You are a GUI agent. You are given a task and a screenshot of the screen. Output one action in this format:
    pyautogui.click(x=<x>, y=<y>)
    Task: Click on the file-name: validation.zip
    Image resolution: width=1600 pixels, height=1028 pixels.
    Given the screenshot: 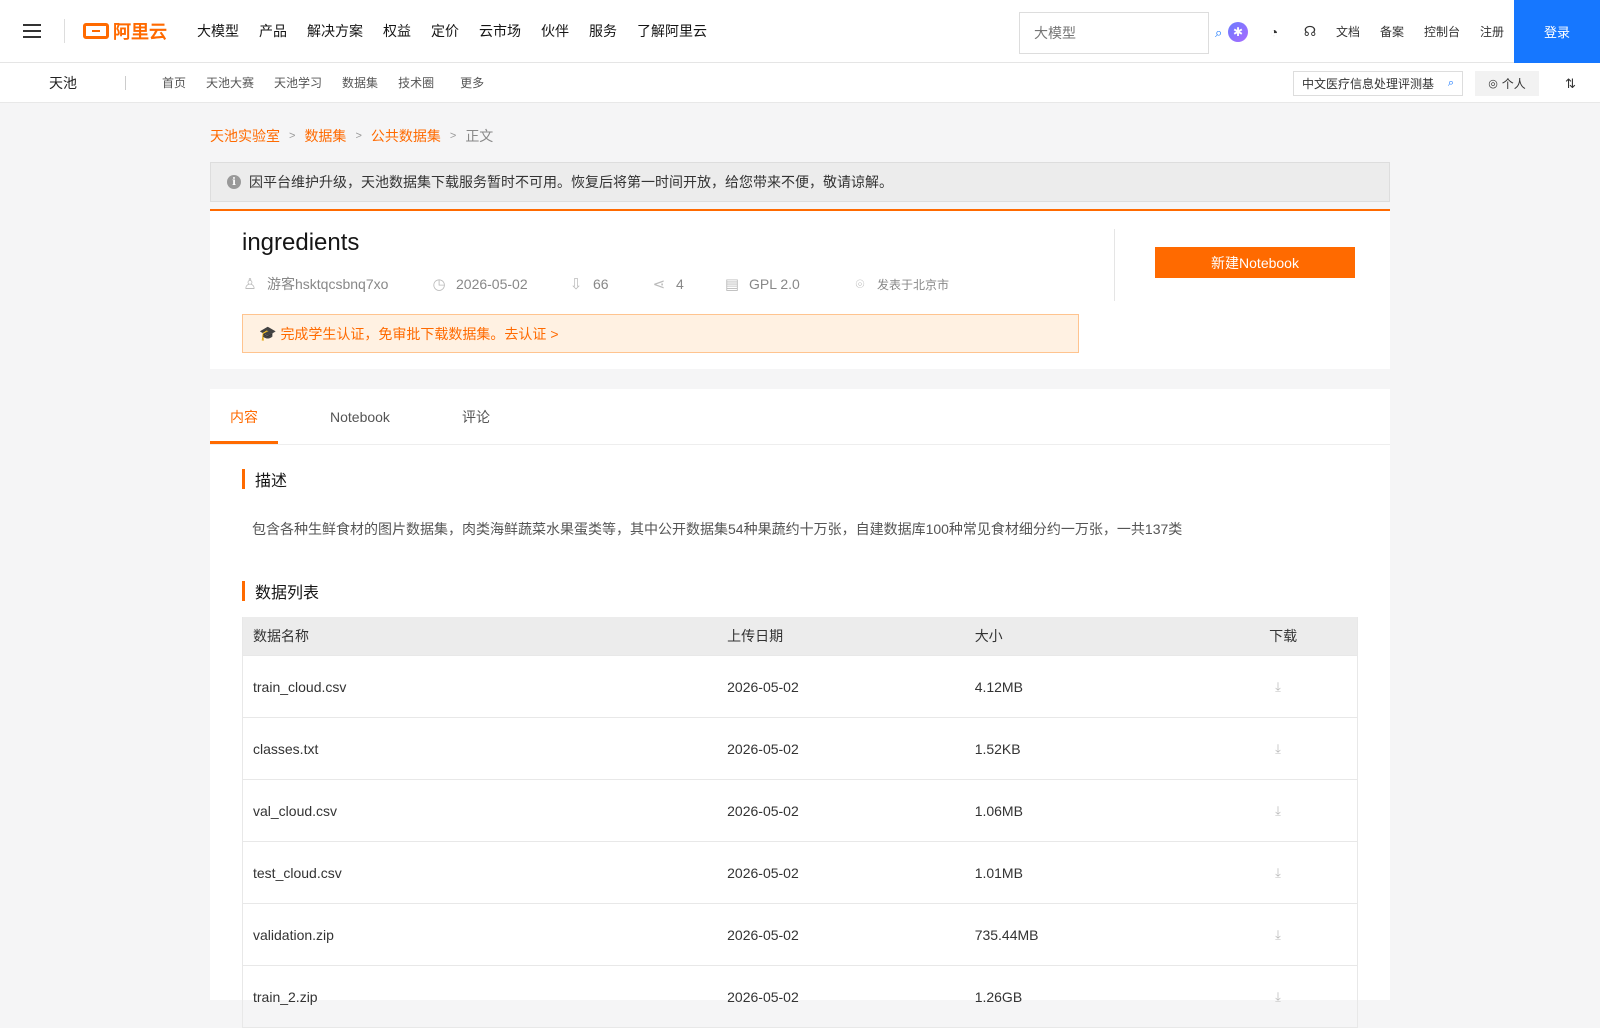 What is the action you would take?
    pyautogui.click(x=293, y=934)
    